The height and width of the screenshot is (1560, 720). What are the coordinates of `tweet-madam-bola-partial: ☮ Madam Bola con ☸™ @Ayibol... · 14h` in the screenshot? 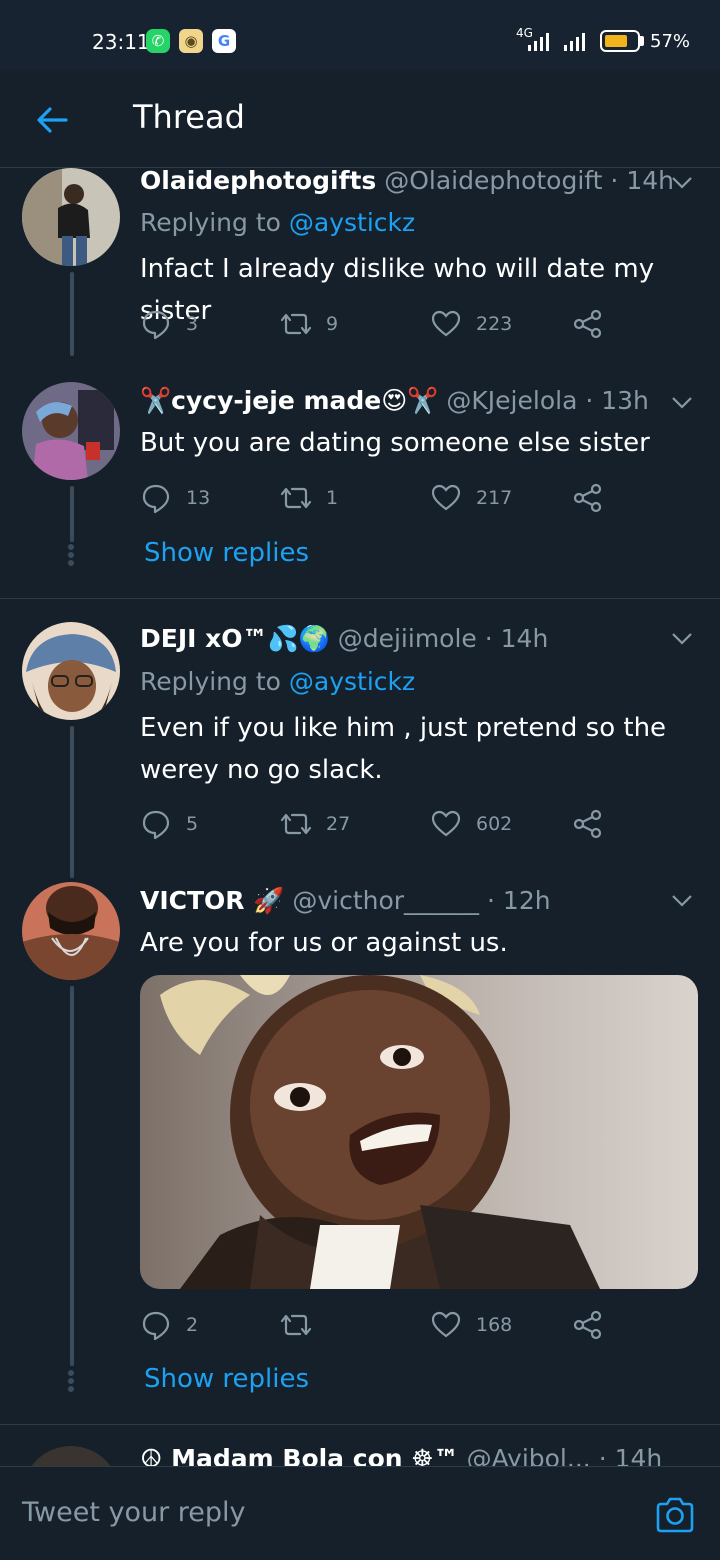 It's located at (360, 1453).